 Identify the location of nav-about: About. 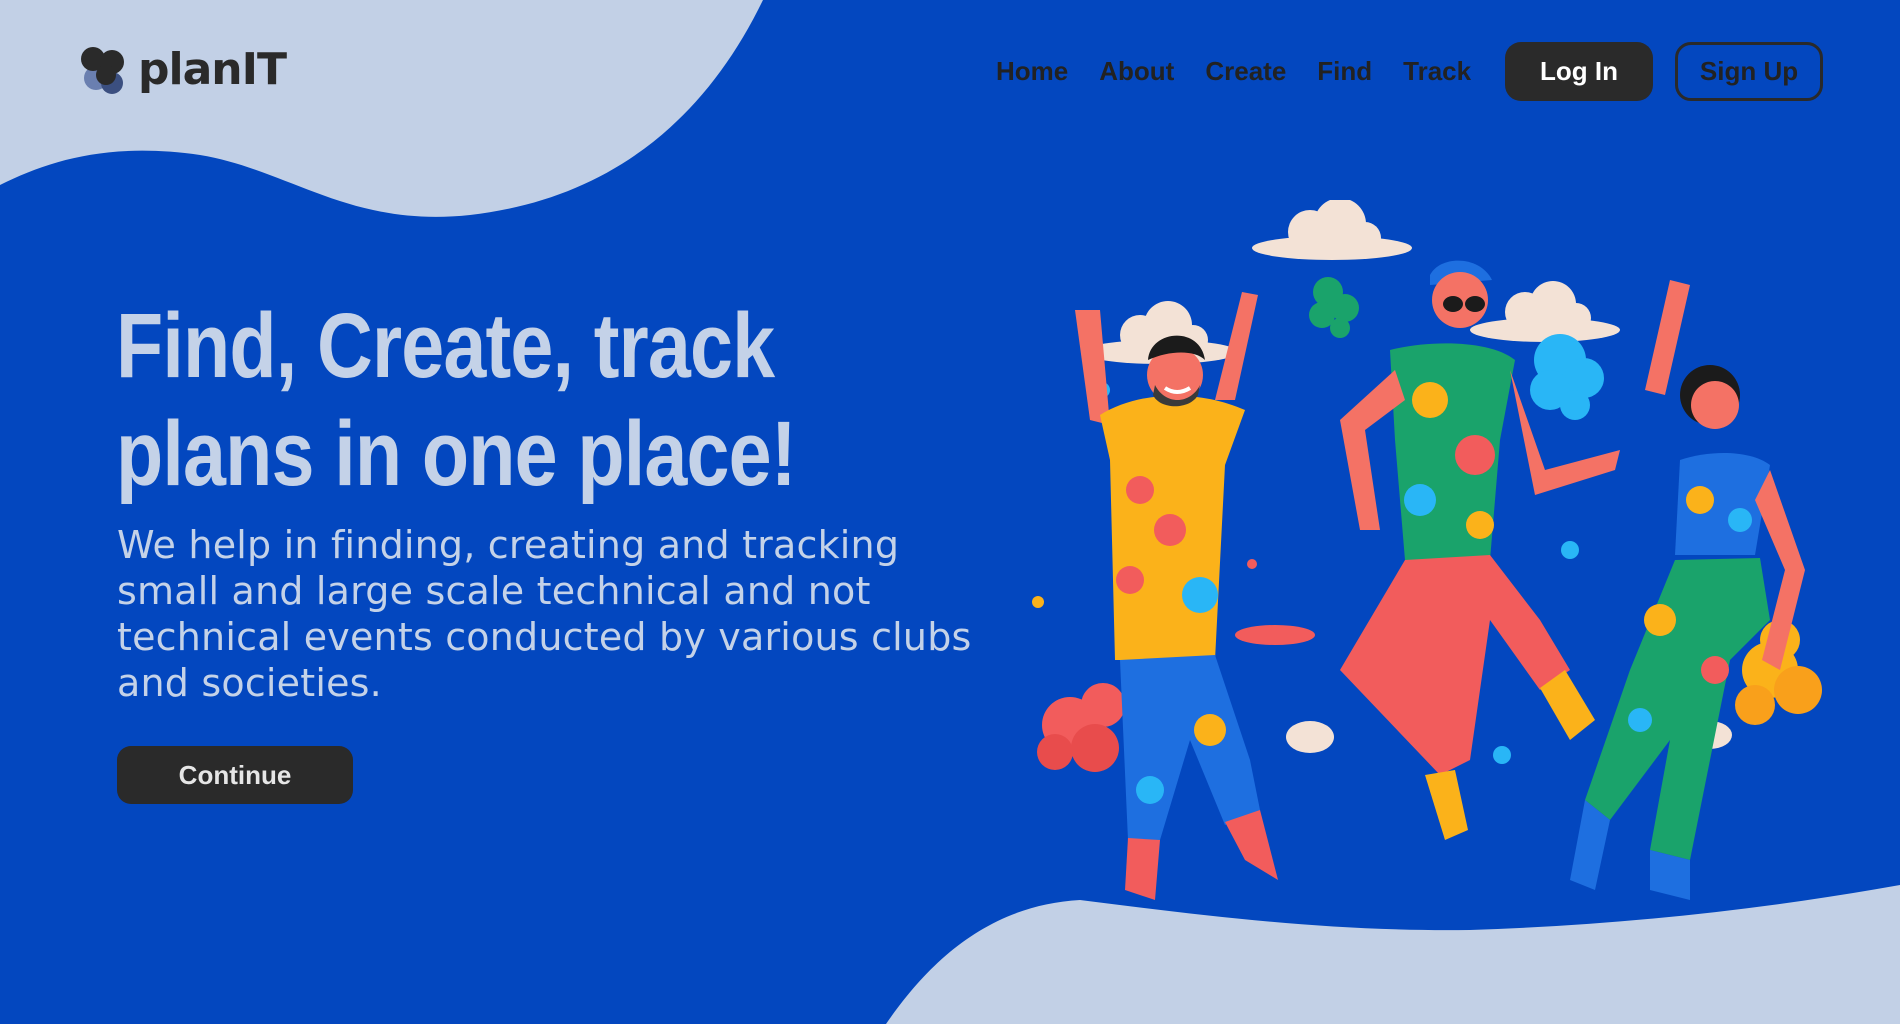
(1136, 71).